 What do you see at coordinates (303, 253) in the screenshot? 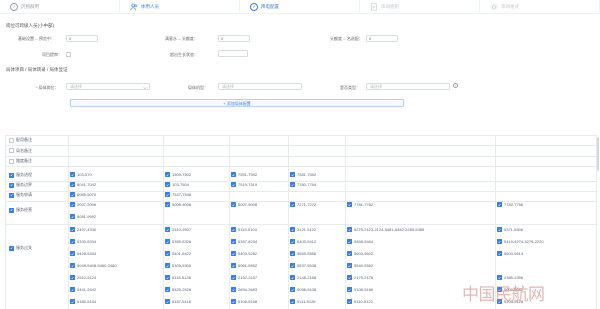
I see `range-cell: 5555-5556` at bounding box center [303, 253].